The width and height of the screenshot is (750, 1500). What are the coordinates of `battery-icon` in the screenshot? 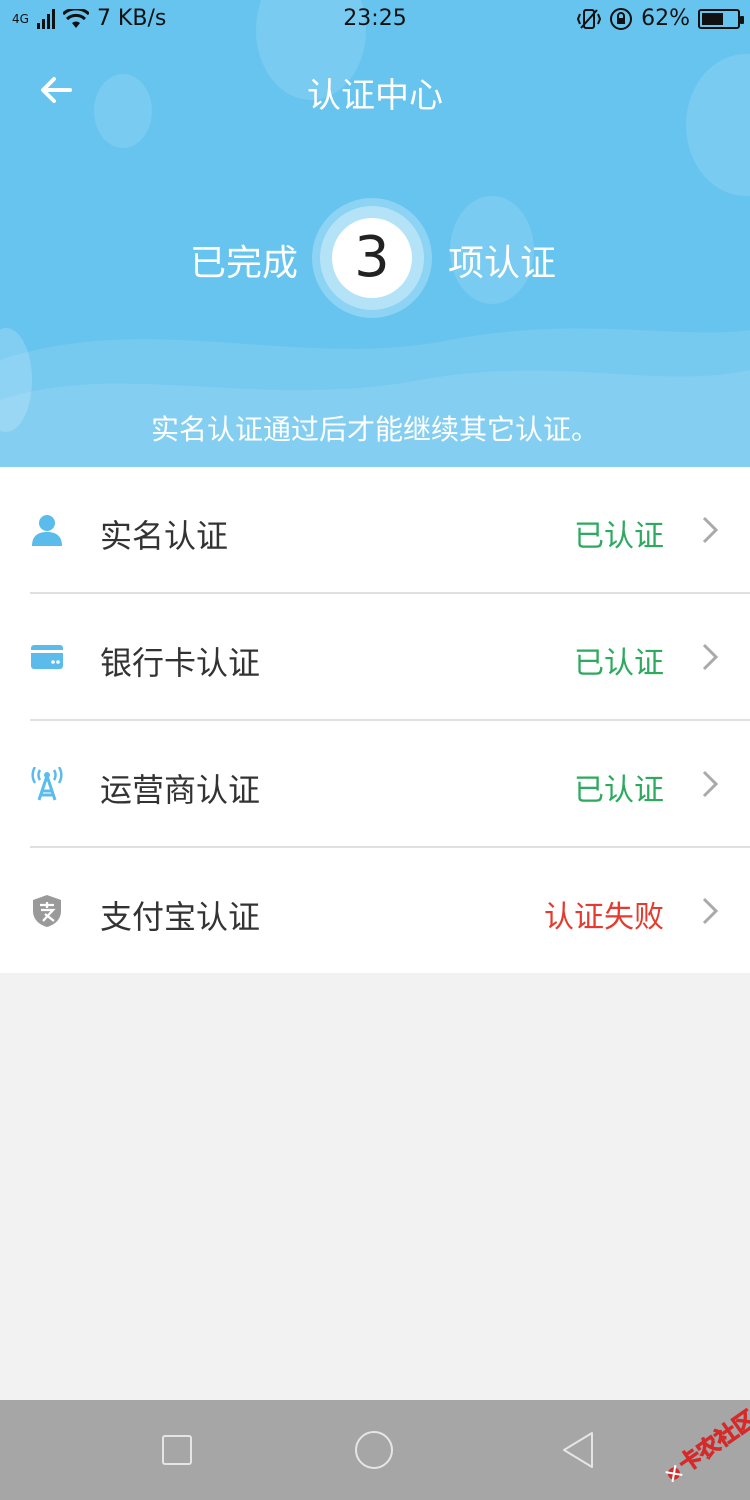 It's located at (721, 18).